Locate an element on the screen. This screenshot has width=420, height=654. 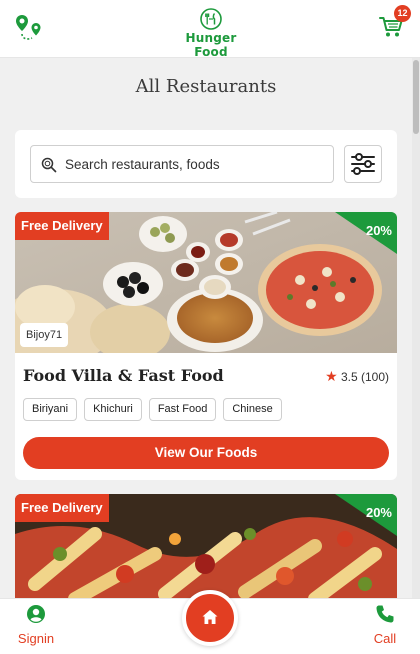
search-panel is located at coordinates (206, 164).